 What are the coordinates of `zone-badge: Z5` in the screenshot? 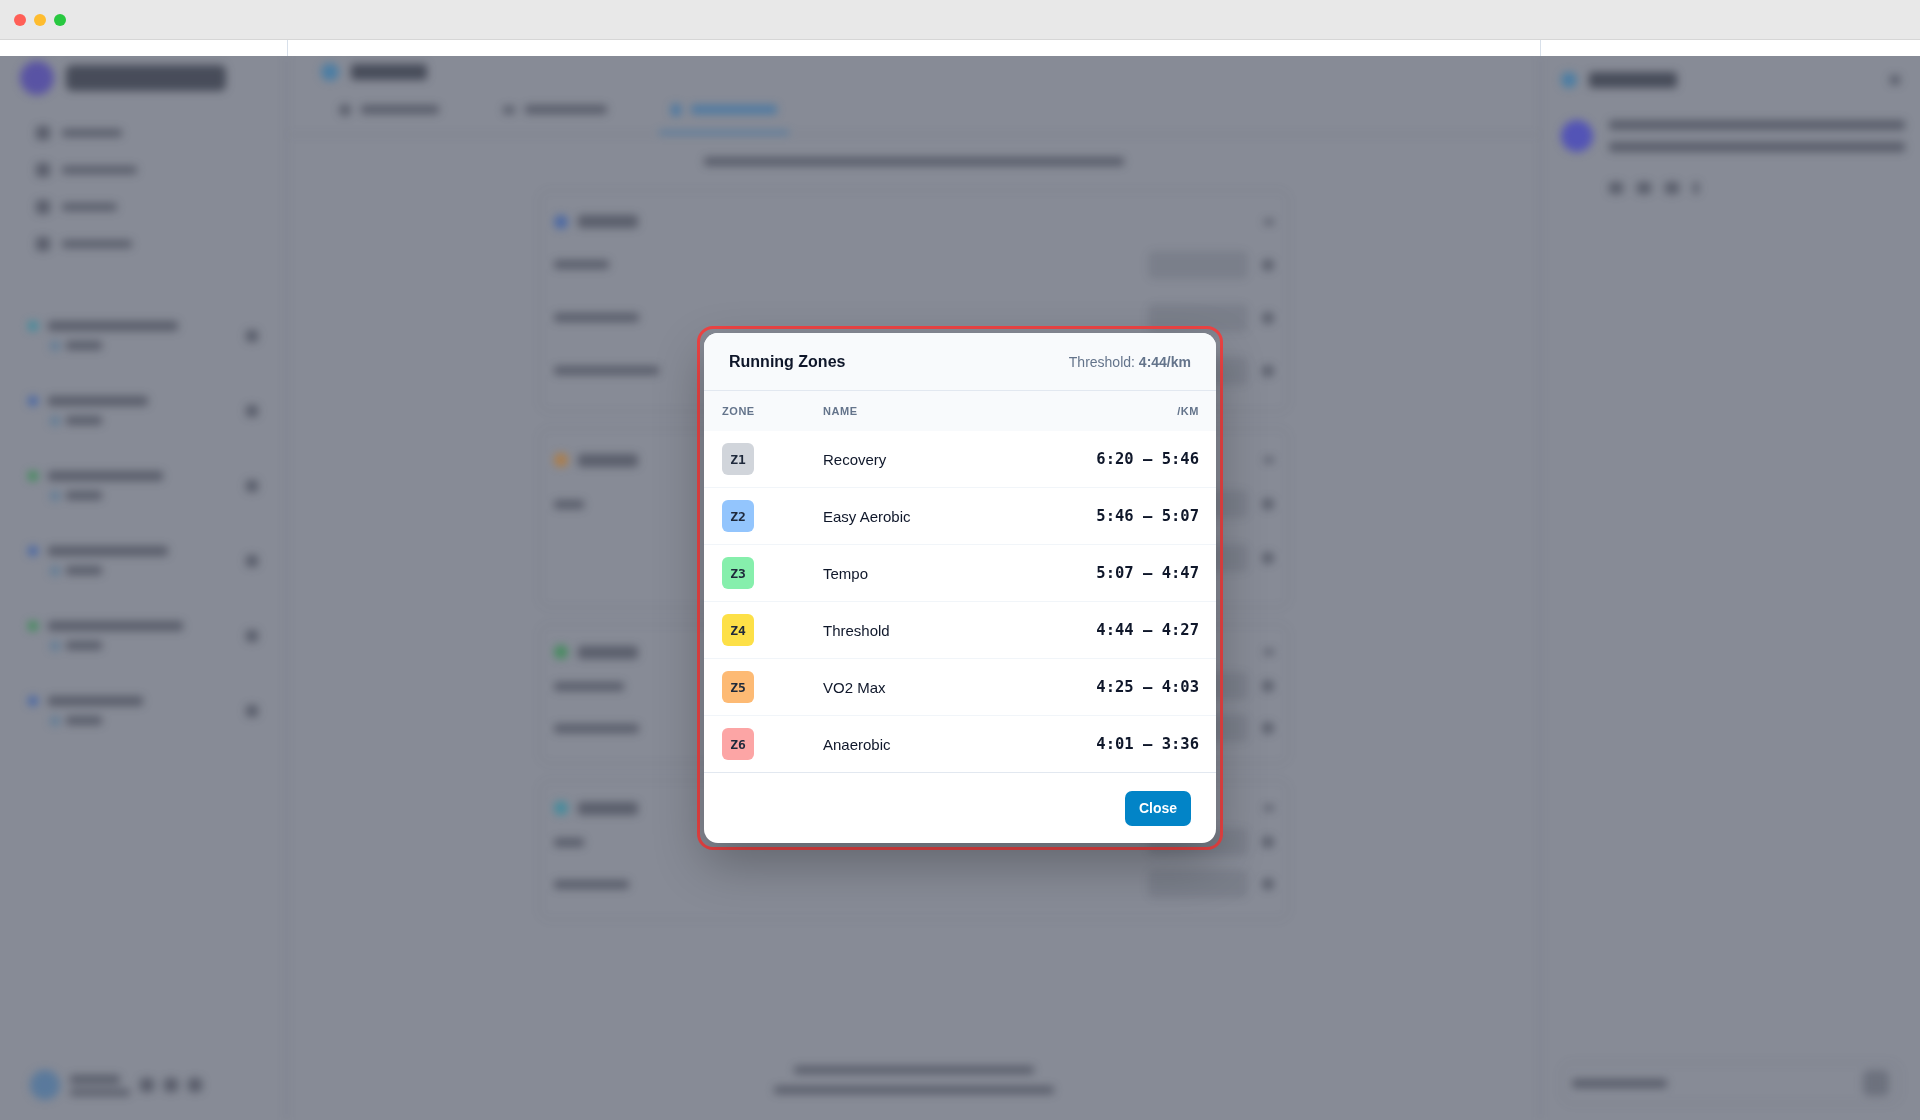 It's located at (738, 687).